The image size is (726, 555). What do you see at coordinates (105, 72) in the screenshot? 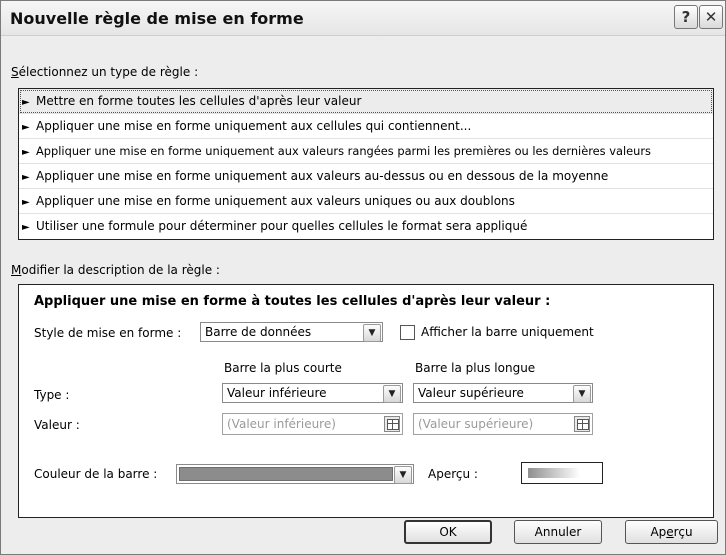
I see `rule-type-label: Sélectionnez un type de règle :` at bounding box center [105, 72].